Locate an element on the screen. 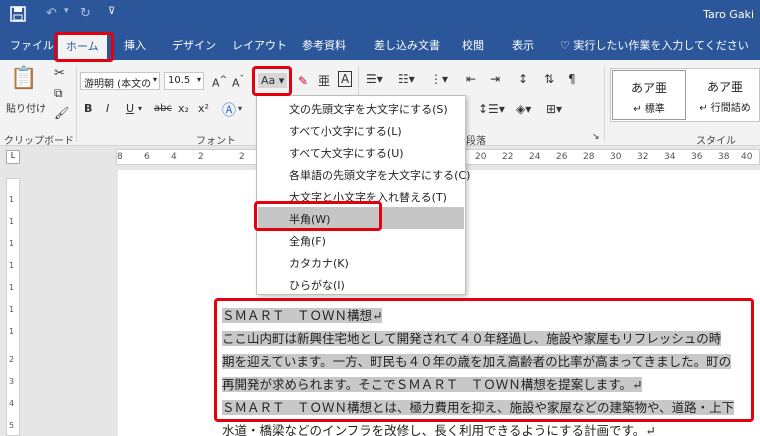  menu-item-sentence-case: 文の先頭文字を大文字にする(S) is located at coordinates (361, 108).